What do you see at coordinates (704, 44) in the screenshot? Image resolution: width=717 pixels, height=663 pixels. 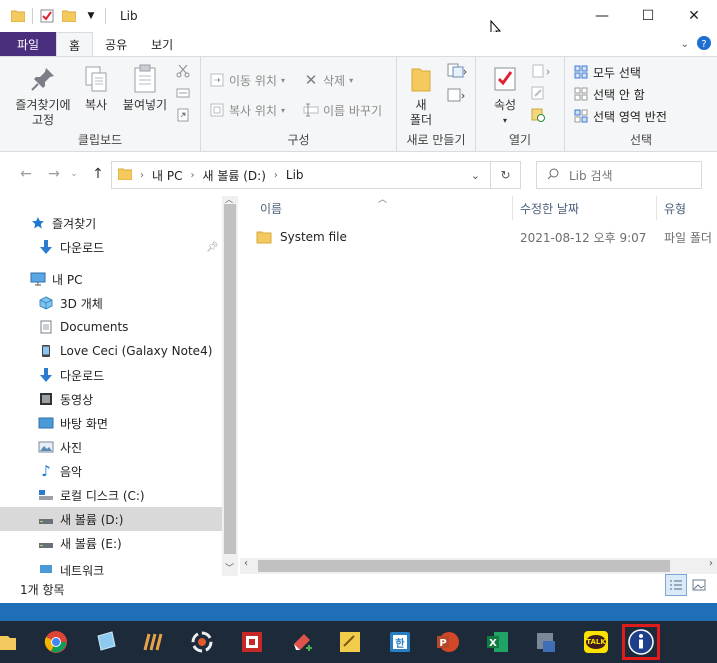 I see `help-icon: ?` at bounding box center [704, 44].